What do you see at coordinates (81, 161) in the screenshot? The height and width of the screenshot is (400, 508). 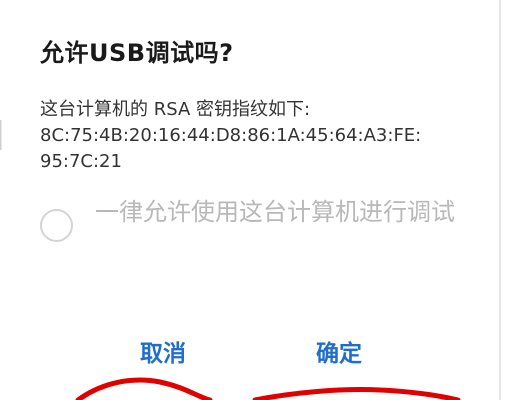 I see `fingerprint-part-2: 95:7C:21` at bounding box center [81, 161].